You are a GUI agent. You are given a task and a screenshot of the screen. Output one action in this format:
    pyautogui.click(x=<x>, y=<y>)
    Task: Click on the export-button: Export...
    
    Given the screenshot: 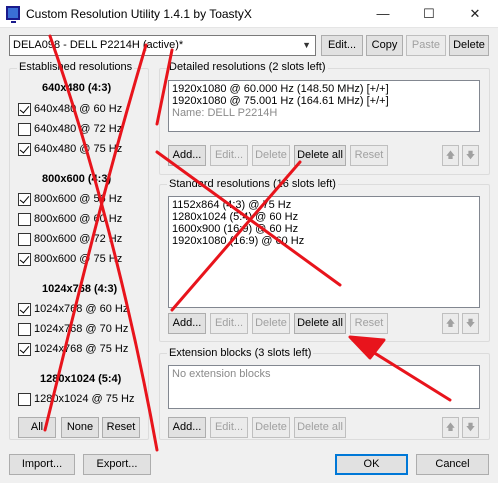 What is the action you would take?
    pyautogui.click(x=117, y=464)
    